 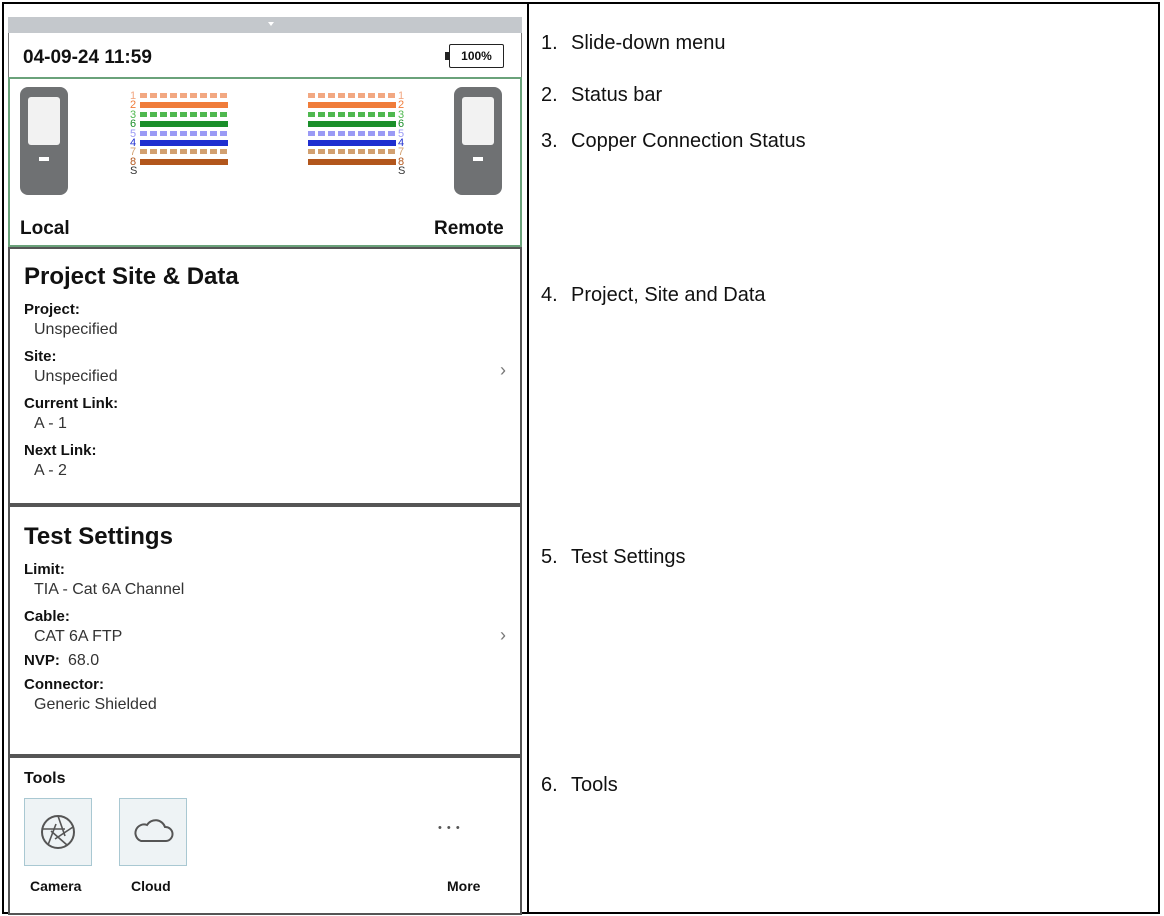 What do you see at coordinates (151, 886) in the screenshot?
I see `cloud-label: Cloud` at bounding box center [151, 886].